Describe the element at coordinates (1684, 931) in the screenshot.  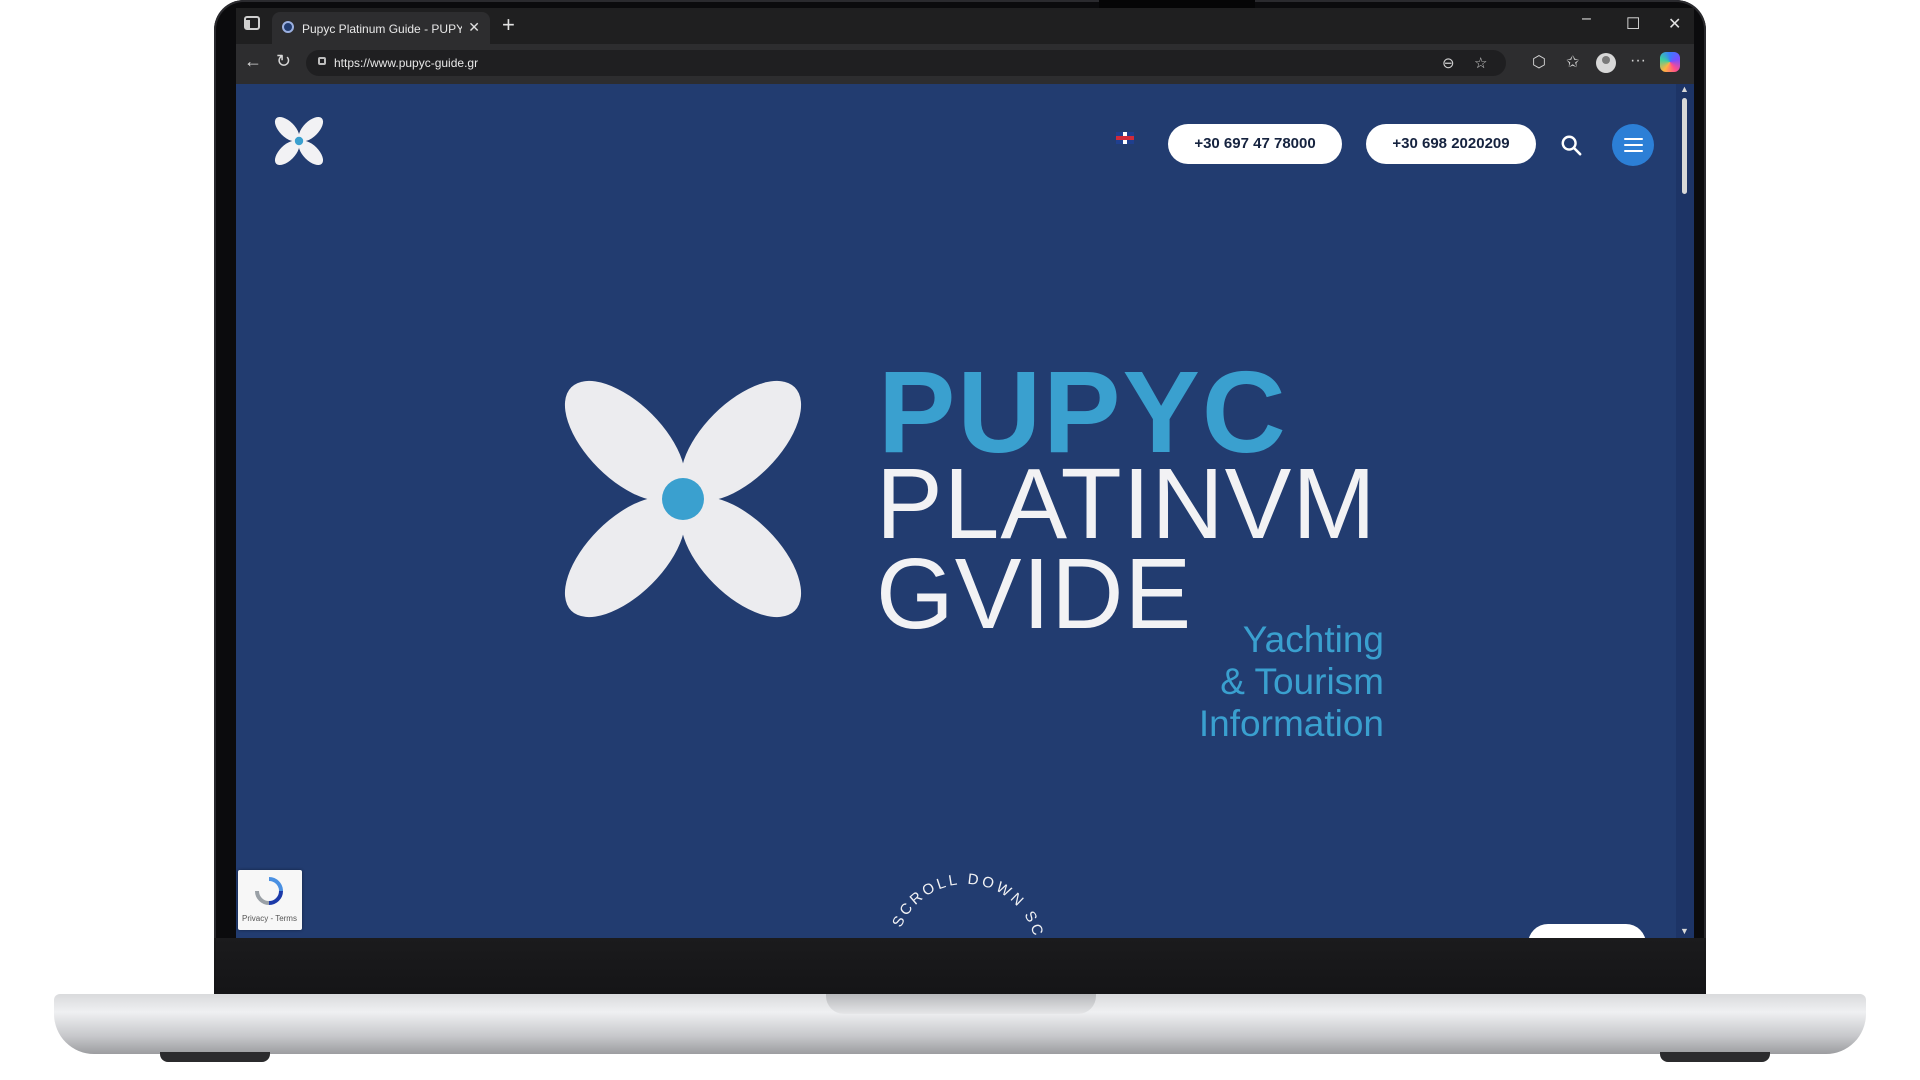
I see `scroll-down-arrow-icon: ▼` at that location.